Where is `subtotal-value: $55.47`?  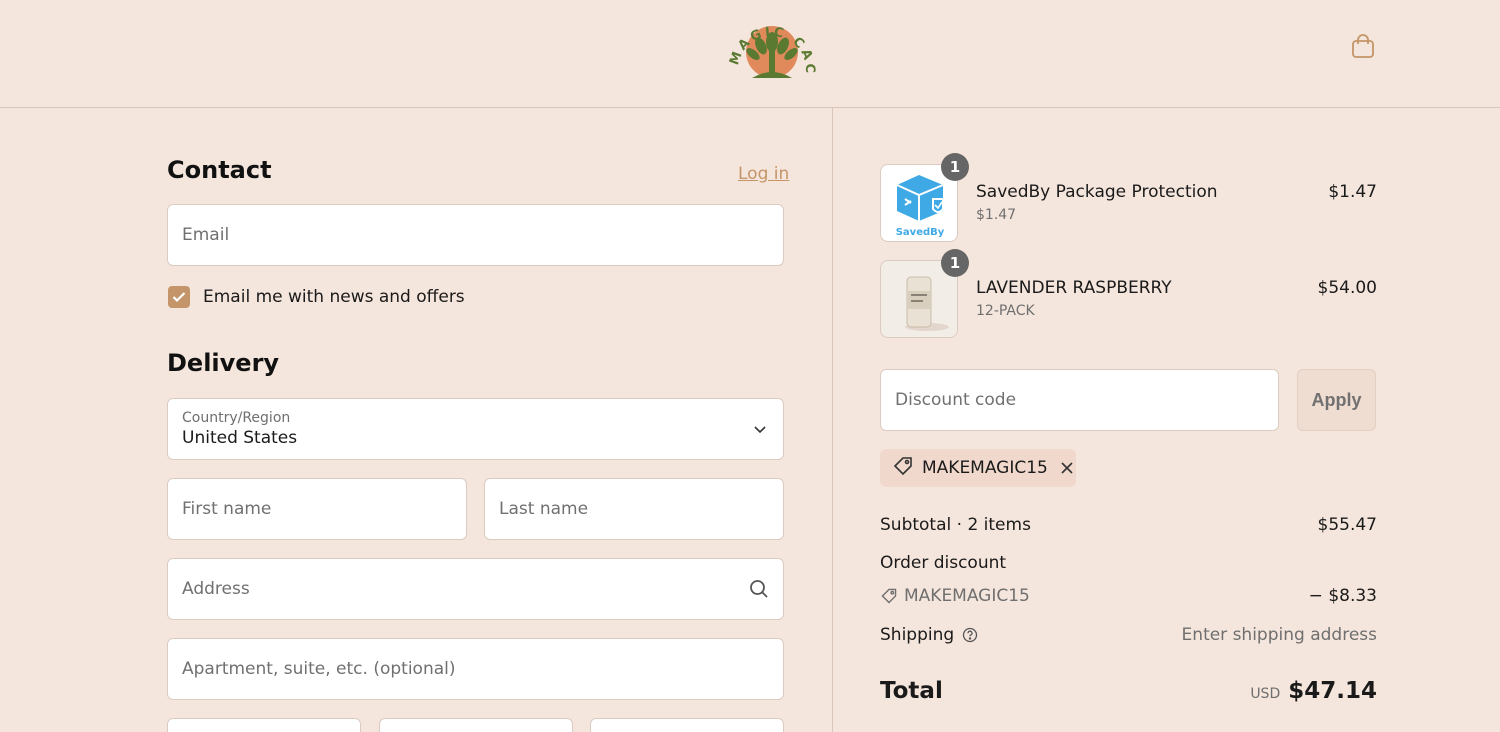
subtotal-value: $55.47 is located at coordinates (1347, 525).